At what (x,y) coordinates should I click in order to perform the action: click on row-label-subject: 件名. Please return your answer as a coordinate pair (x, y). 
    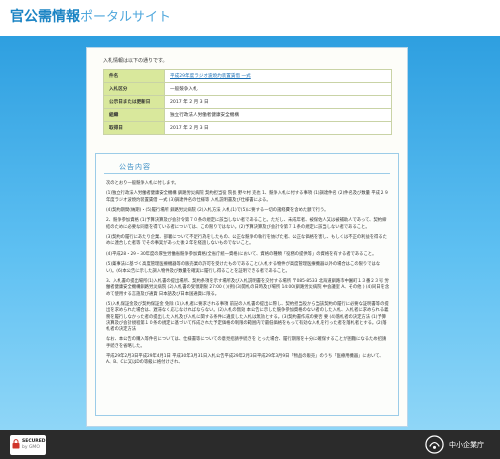
    Looking at the image, I should click on (134, 76).